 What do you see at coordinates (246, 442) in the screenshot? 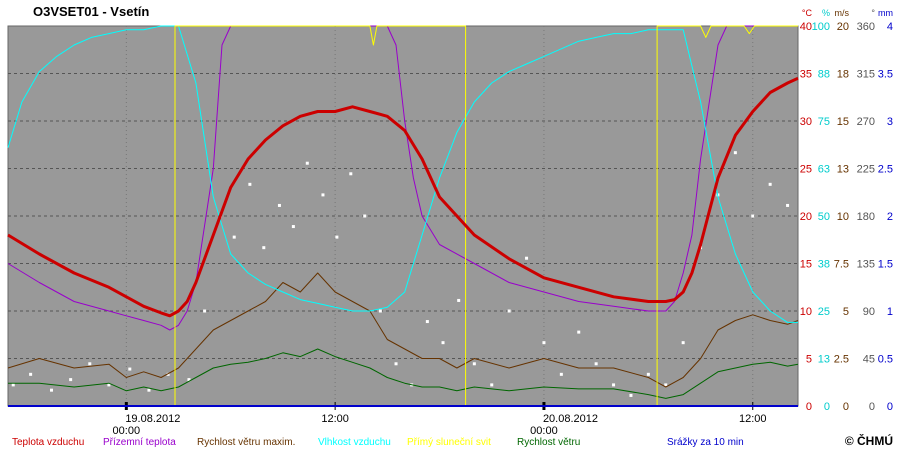
I see `legend-entry: Rychlost větru maxim.` at bounding box center [246, 442].